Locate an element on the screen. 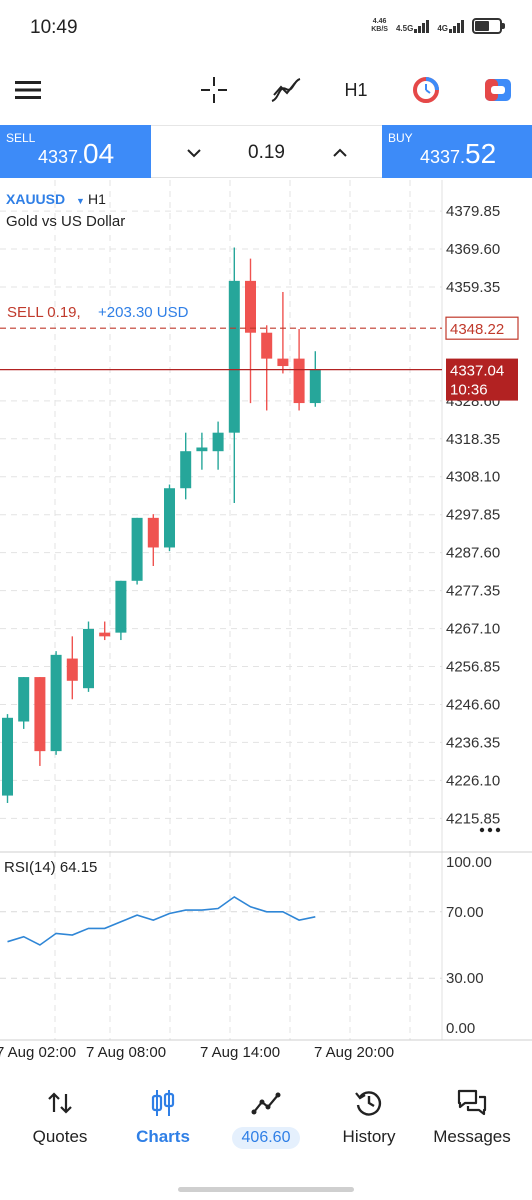 The image size is (532, 1200). chart-toolbar: H1 is located at coordinates (266, 90).